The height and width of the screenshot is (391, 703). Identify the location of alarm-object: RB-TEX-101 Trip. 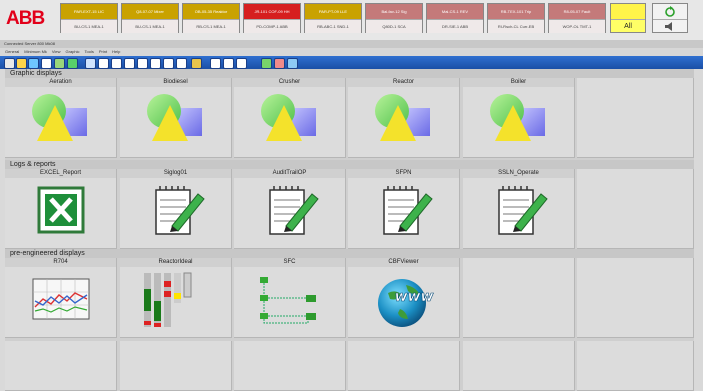
(516, 11).